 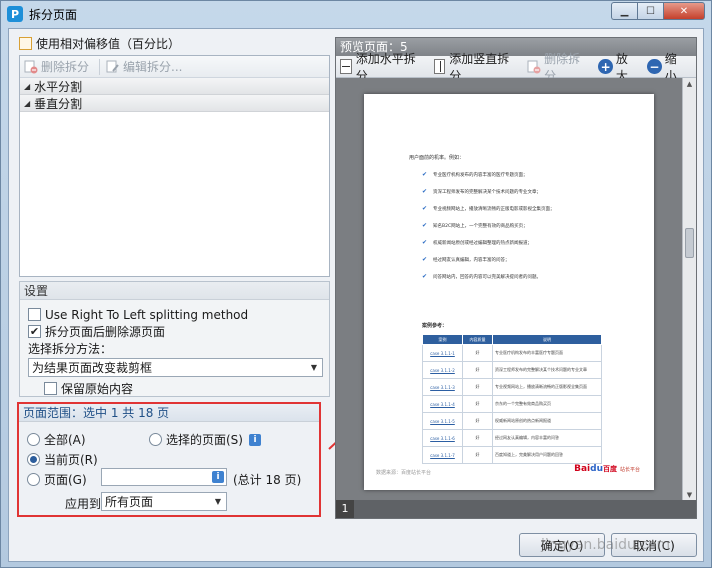 What do you see at coordinates (186, 388) in the screenshot?
I see `keep-content-row: 保留原始内容` at bounding box center [186, 388].